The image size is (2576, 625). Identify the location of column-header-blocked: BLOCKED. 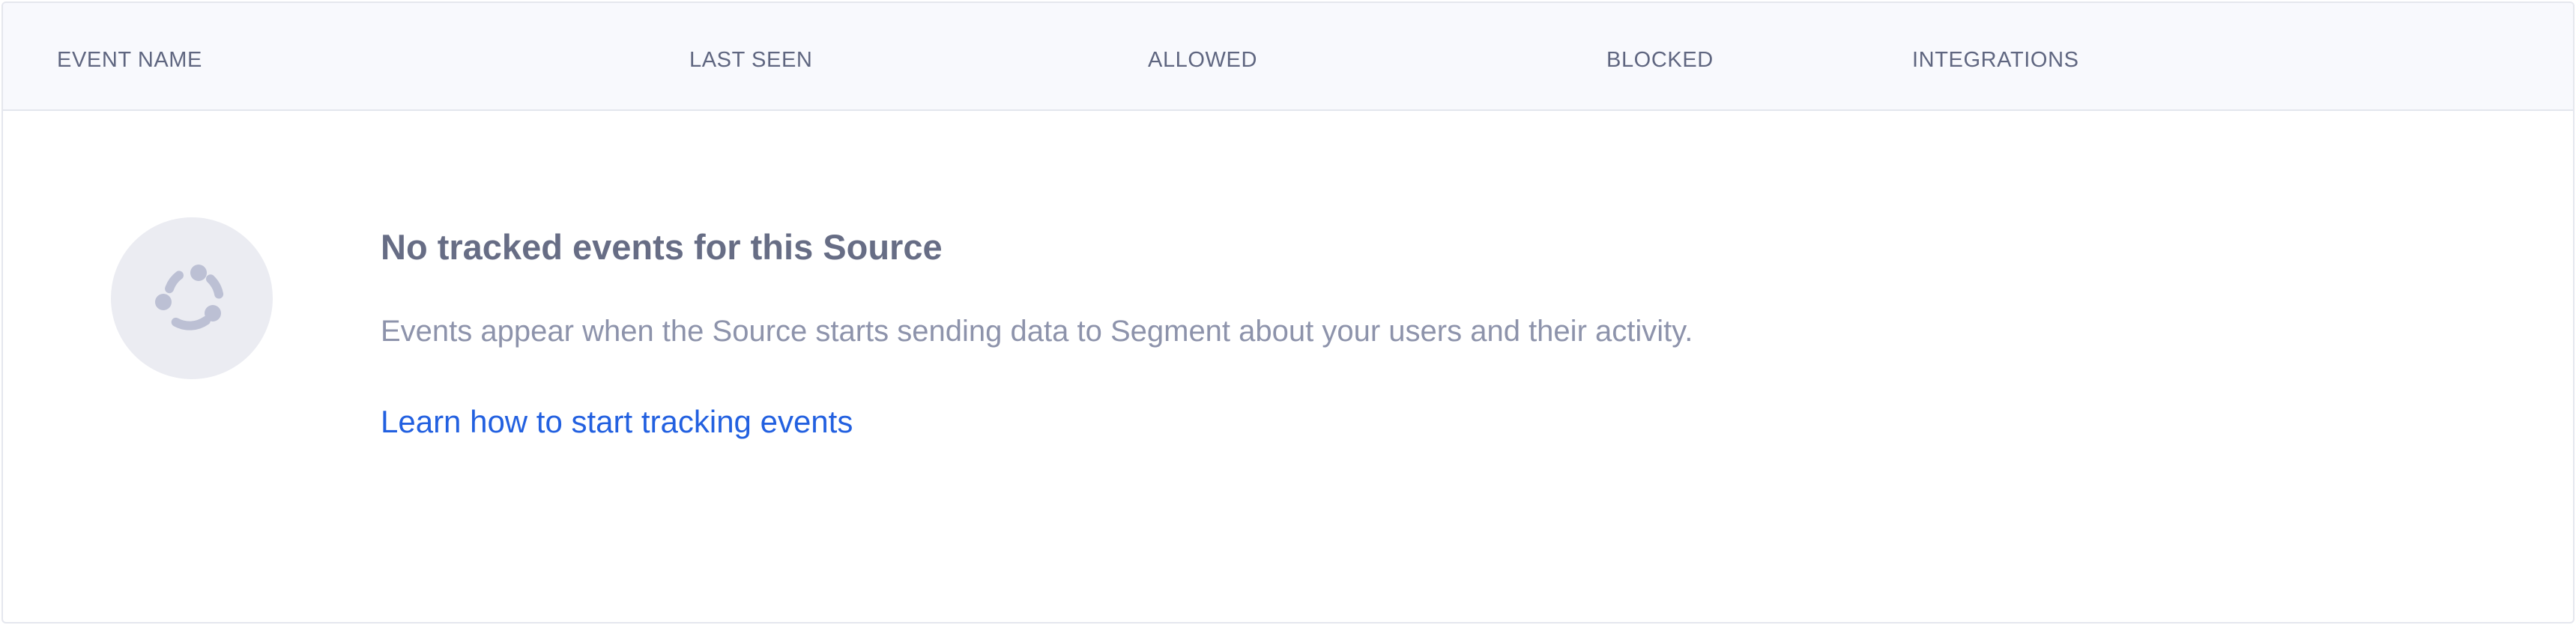
(1660, 59).